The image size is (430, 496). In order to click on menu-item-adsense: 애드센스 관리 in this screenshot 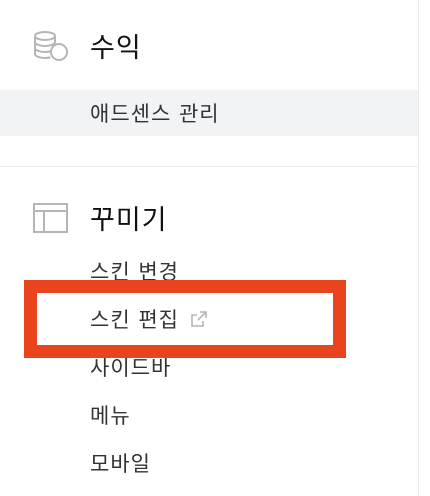, I will do `click(209, 113)`.